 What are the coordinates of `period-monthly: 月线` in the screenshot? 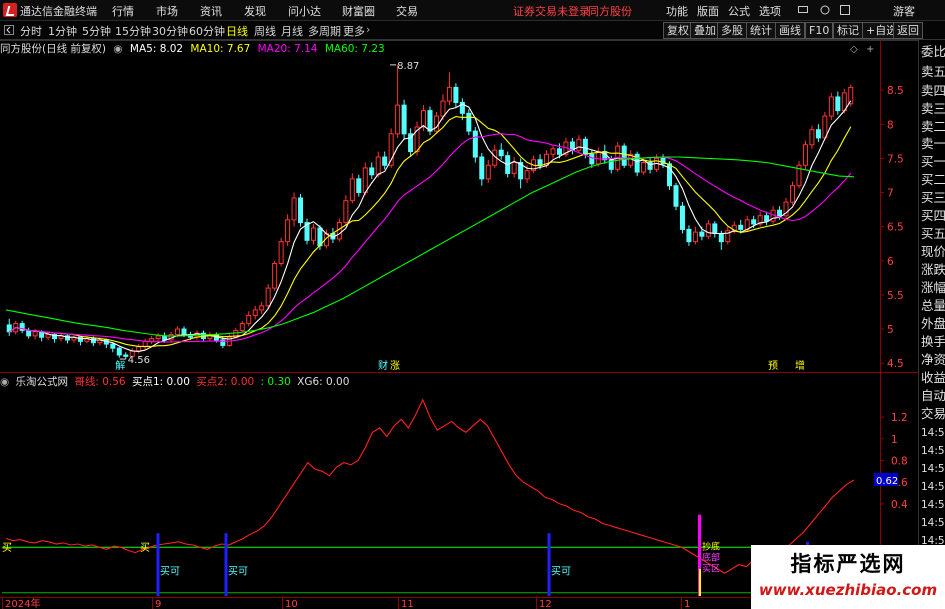 It's located at (292, 31).